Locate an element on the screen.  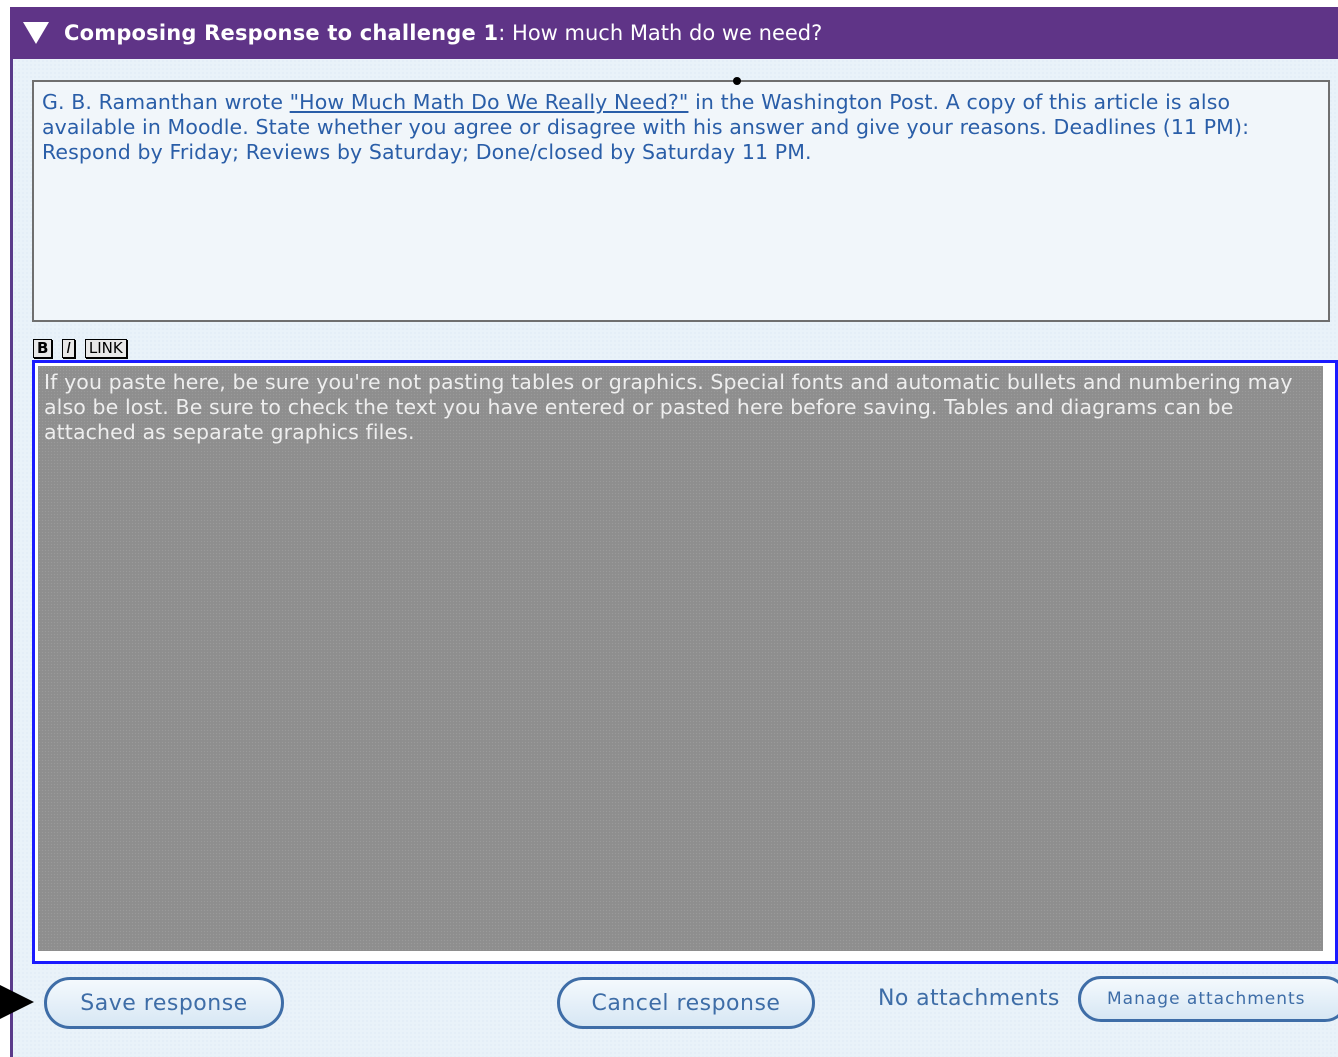
save-response-button: Save response is located at coordinates (164, 1003).